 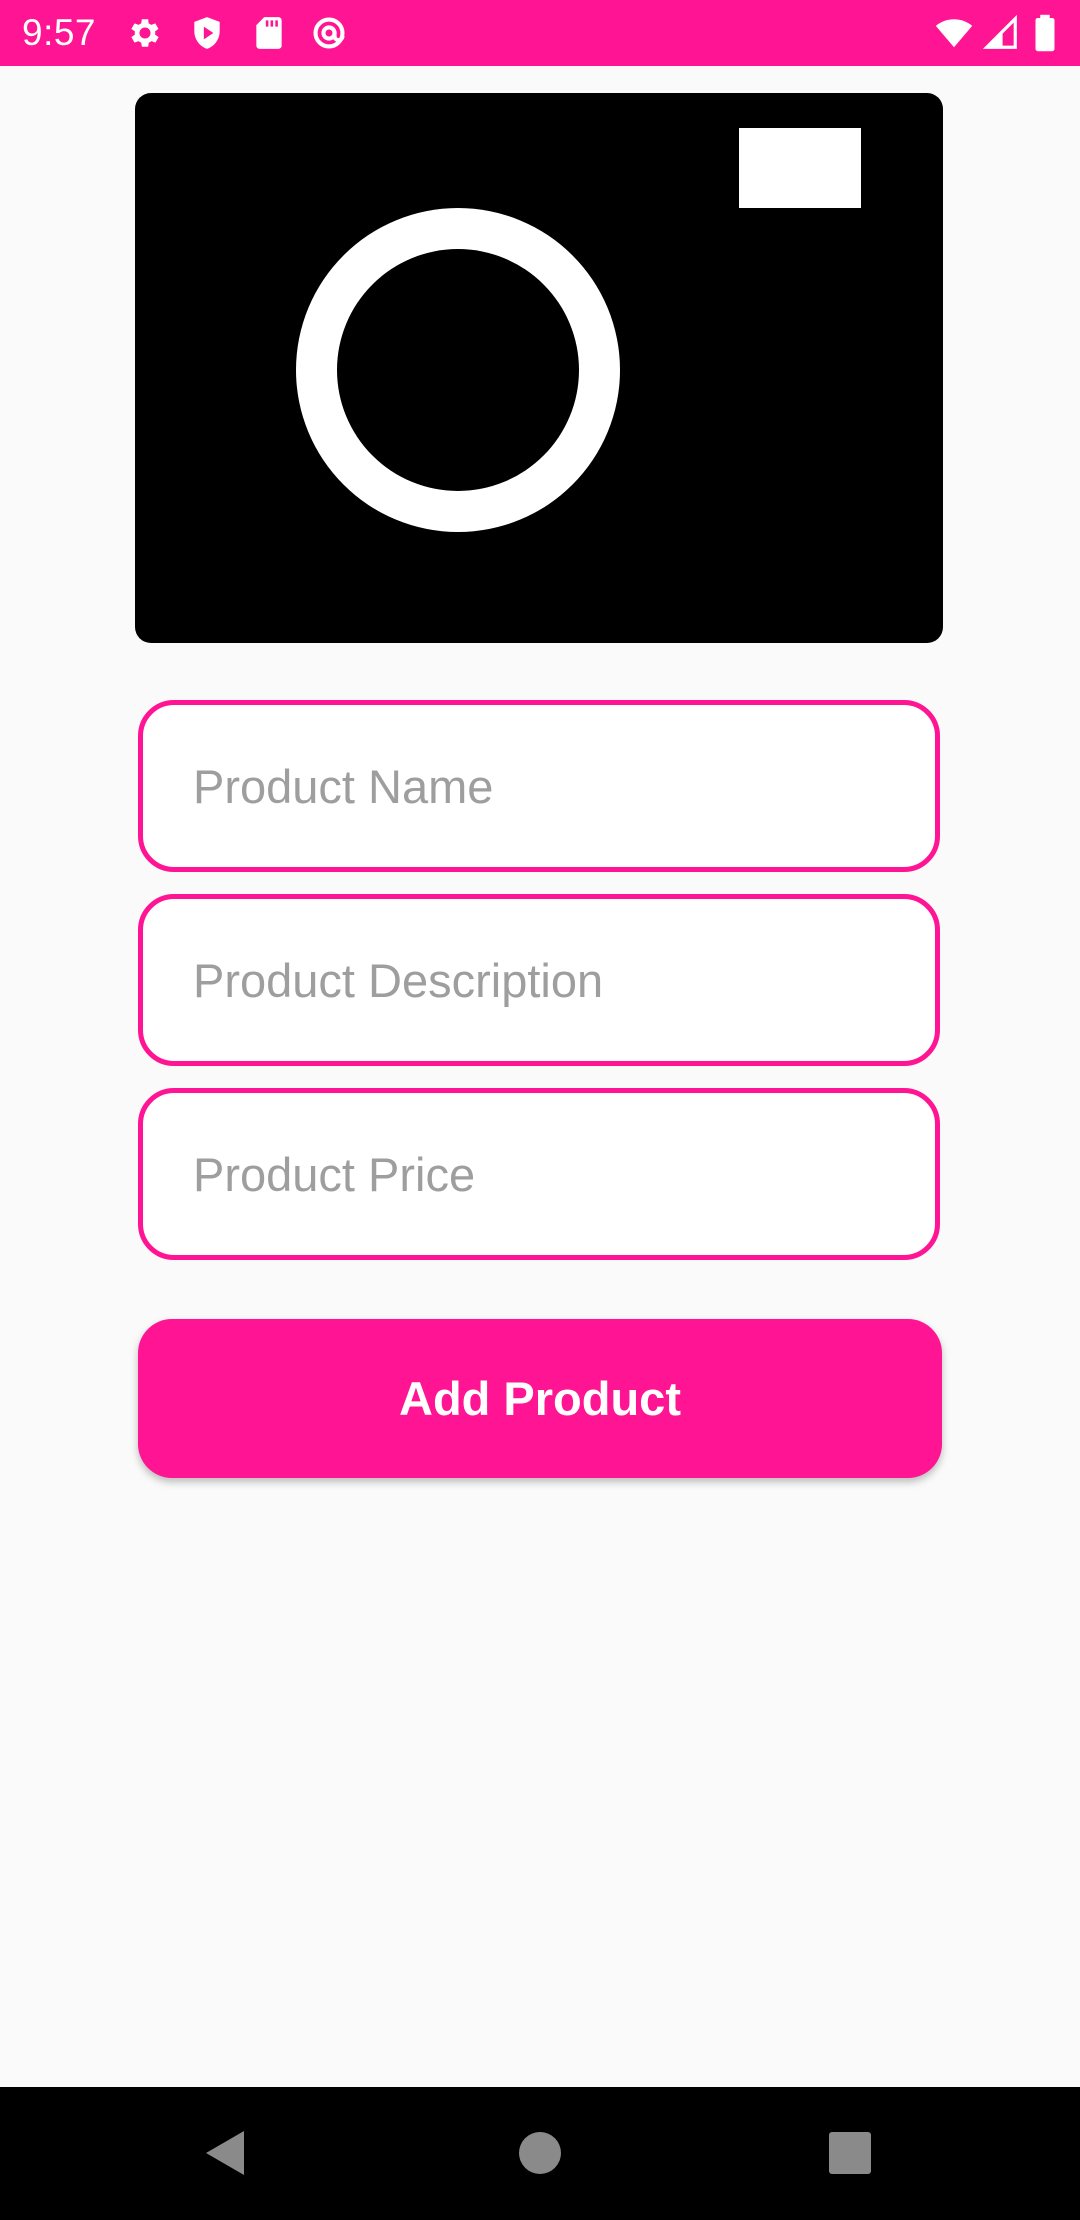 What do you see at coordinates (226, 2153) in the screenshot?
I see `back-icon` at bounding box center [226, 2153].